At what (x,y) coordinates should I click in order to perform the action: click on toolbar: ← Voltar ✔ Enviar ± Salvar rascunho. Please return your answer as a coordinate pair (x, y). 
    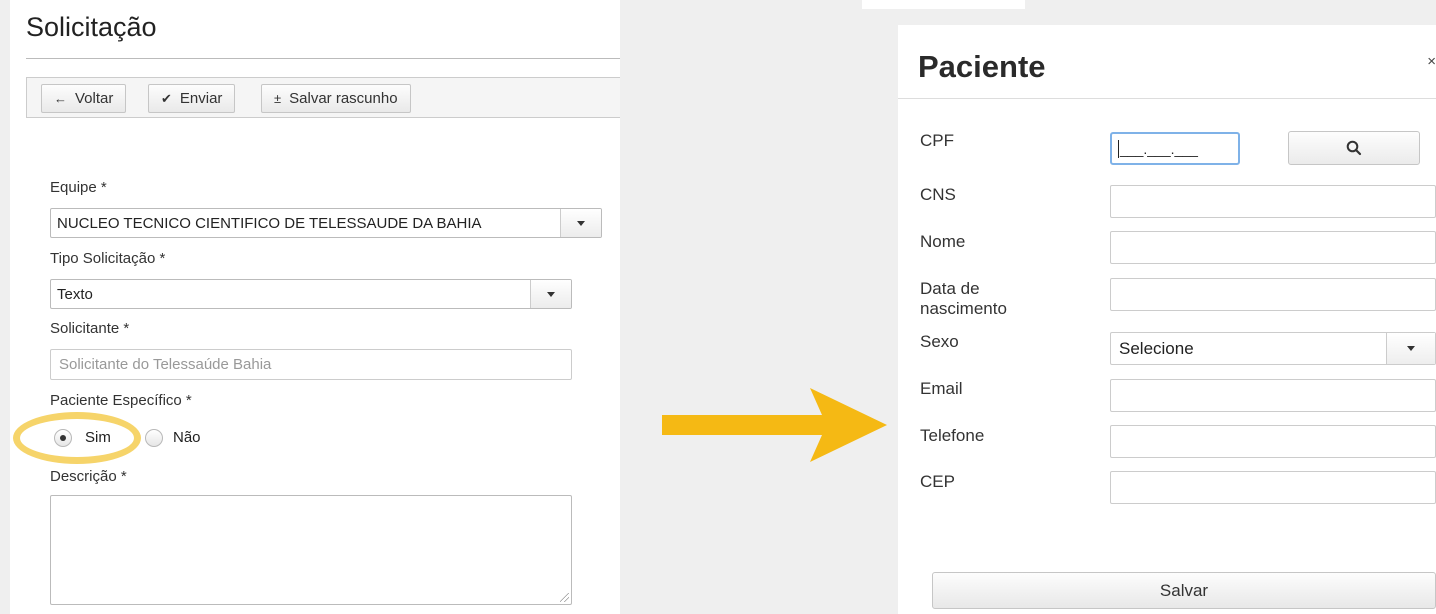
    Looking at the image, I should click on (323, 97).